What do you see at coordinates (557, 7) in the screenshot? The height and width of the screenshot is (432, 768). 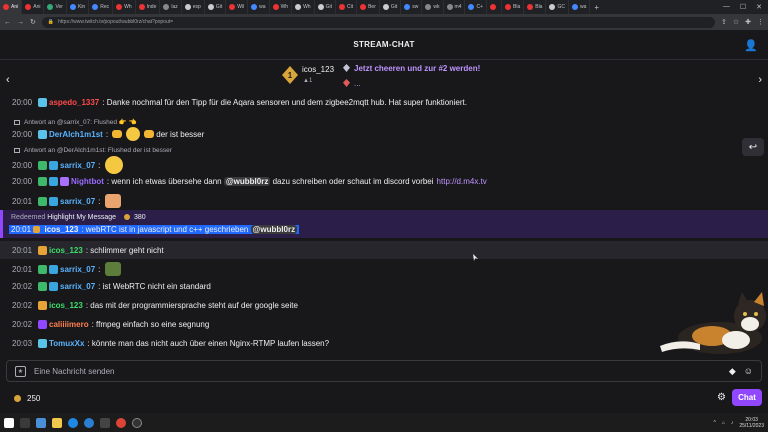 I see `browser-tab: GC` at bounding box center [557, 7].